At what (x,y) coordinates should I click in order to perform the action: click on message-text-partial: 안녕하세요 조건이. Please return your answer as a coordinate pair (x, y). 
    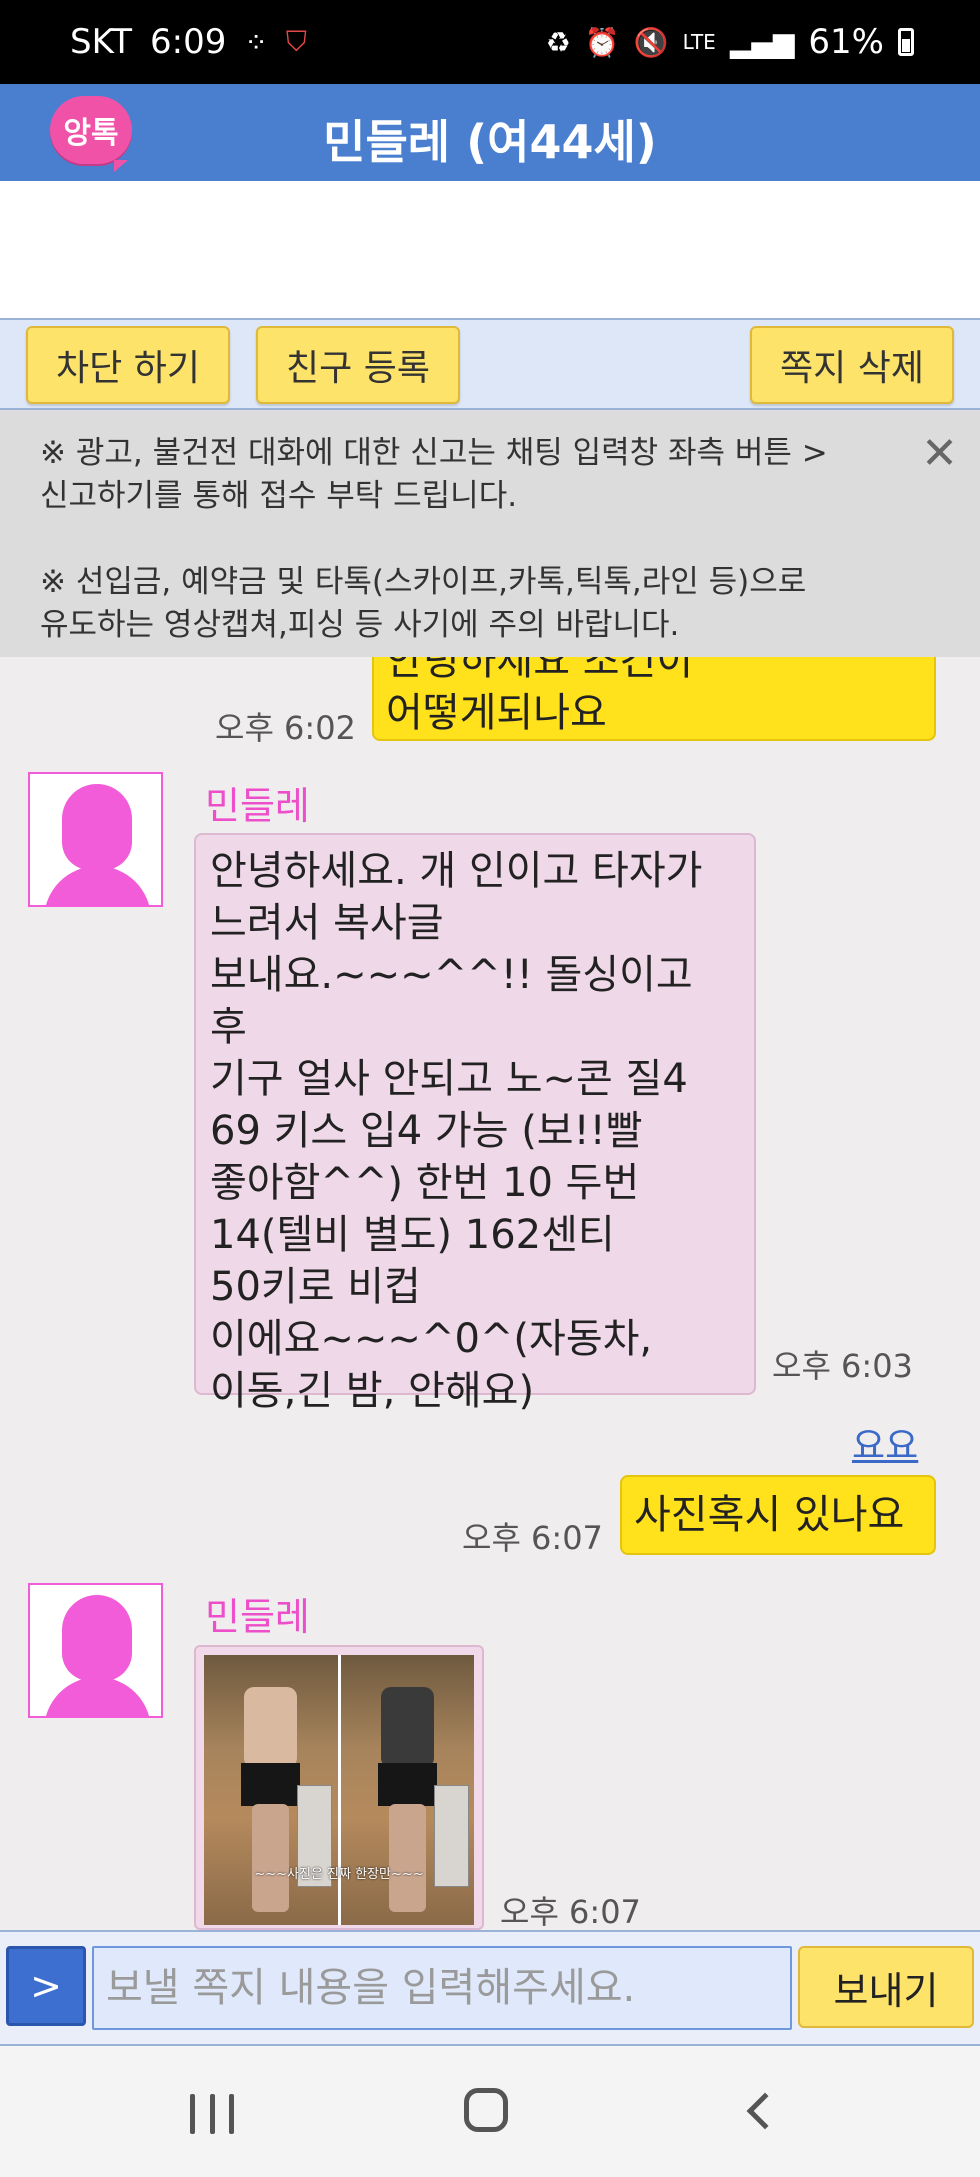
    Looking at the image, I should click on (540, 670).